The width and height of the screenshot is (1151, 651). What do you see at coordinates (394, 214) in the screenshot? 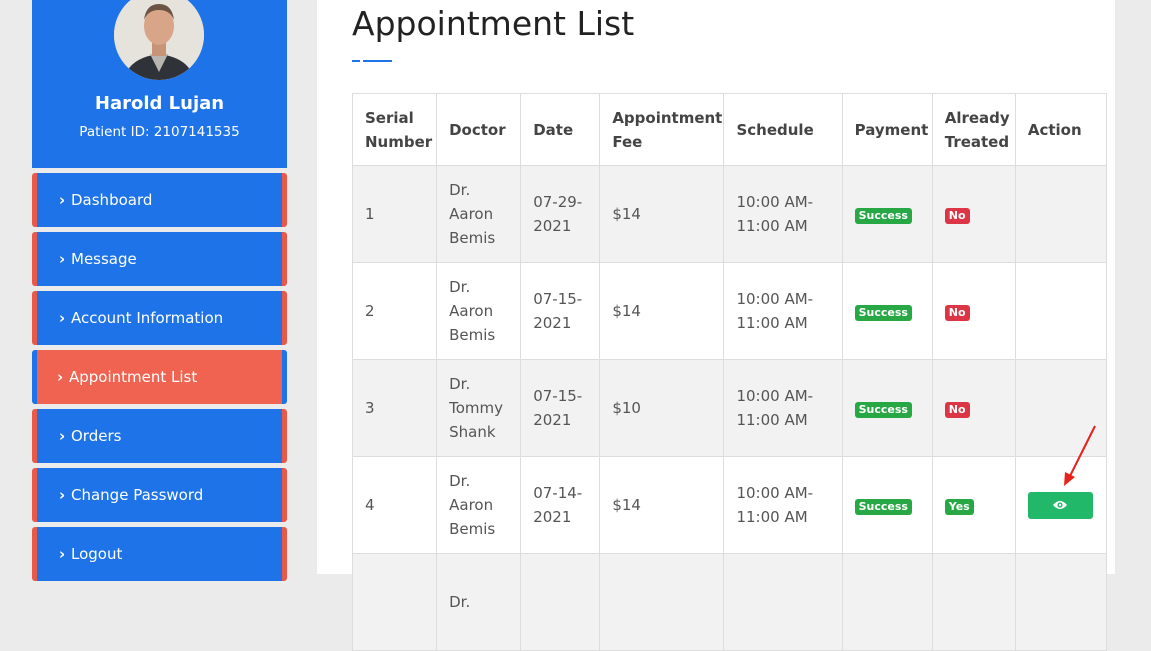
I see `serial-cell: 1` at bounding box center [394, 214].